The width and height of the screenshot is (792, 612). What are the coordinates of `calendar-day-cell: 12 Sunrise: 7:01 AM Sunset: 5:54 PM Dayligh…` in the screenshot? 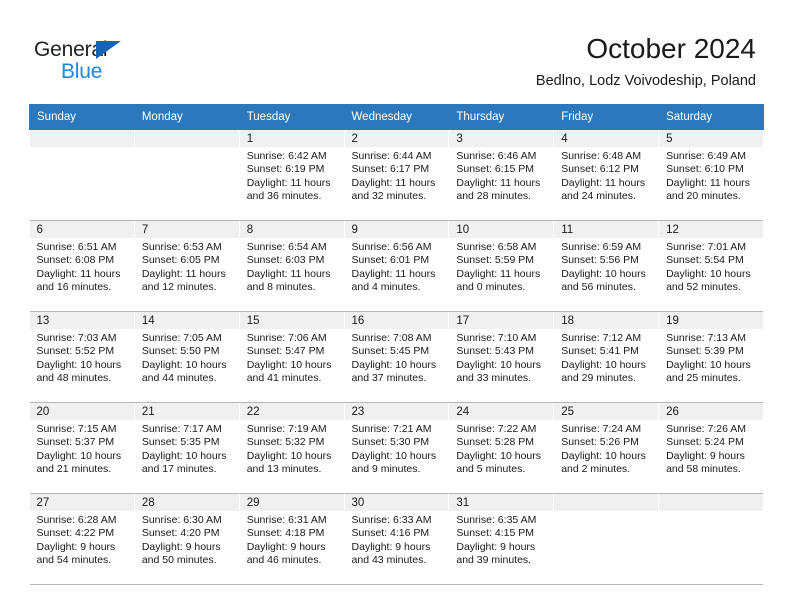 It's located at (711, 266).